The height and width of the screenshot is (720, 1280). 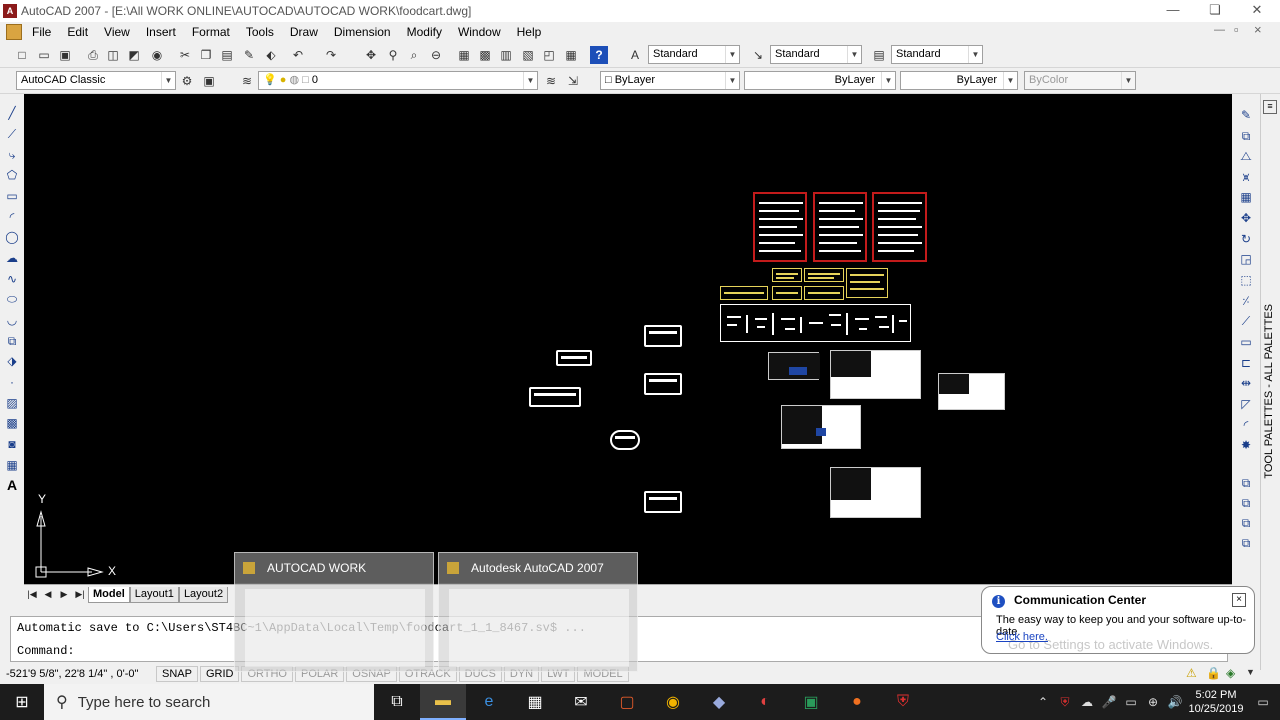 I want to click on taskbar-search: ⚲ Type here to search, so click(x=209, y=702).